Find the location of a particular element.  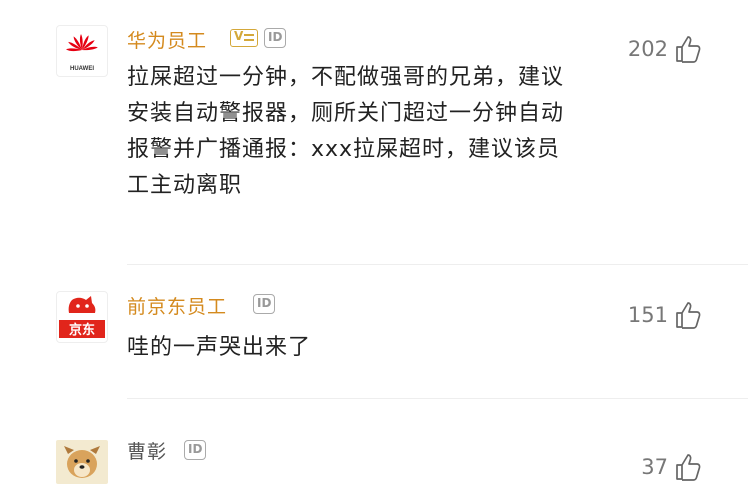

huawei-logo: HUAWEI is located at coordinates (81, 53).